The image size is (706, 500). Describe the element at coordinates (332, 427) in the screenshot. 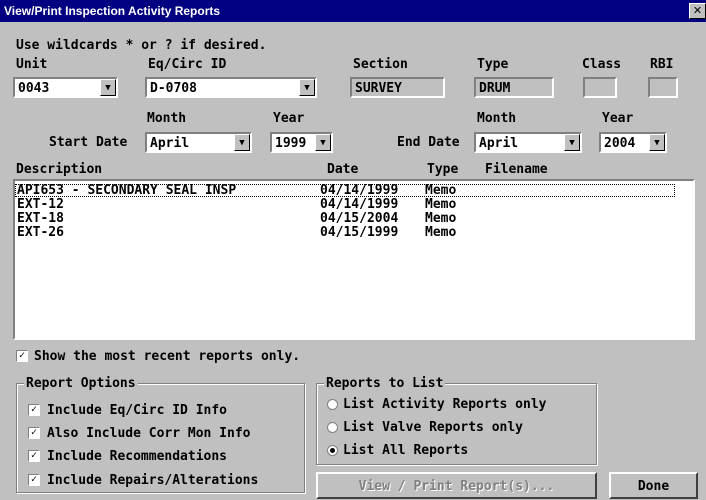

I see `list-valve-radio` at that location.